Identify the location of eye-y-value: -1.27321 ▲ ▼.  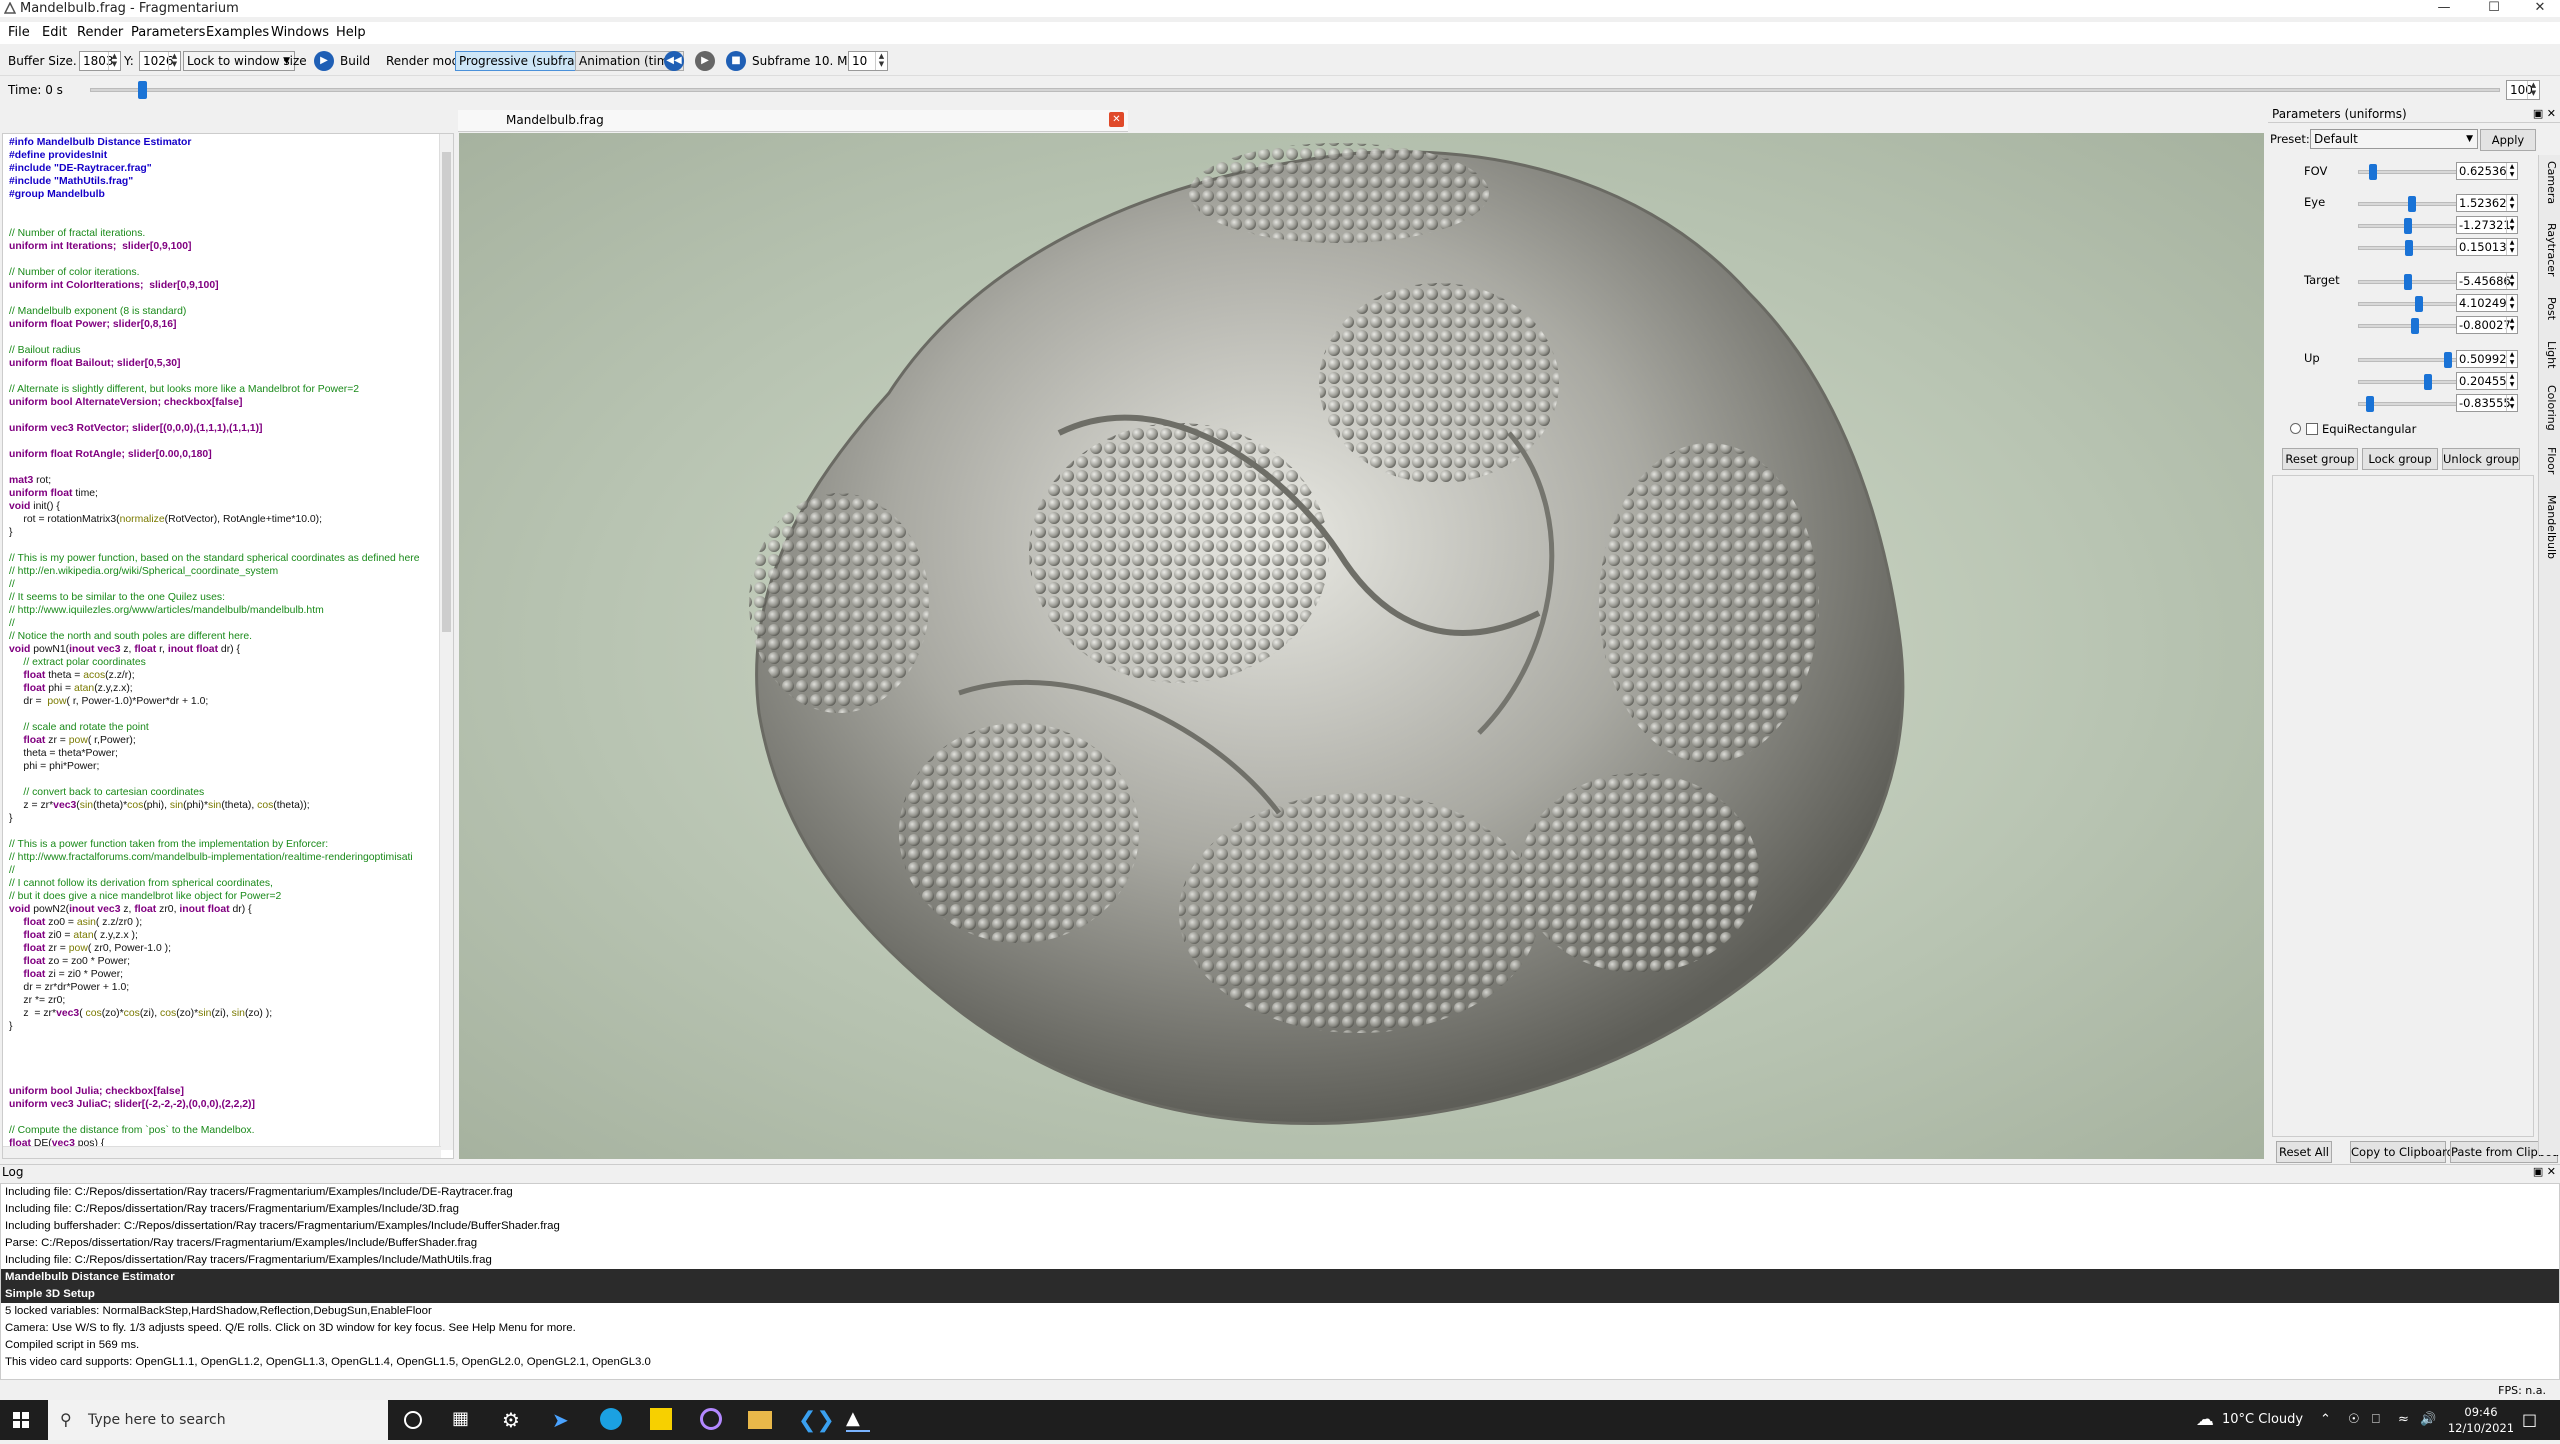
(2487, 225).